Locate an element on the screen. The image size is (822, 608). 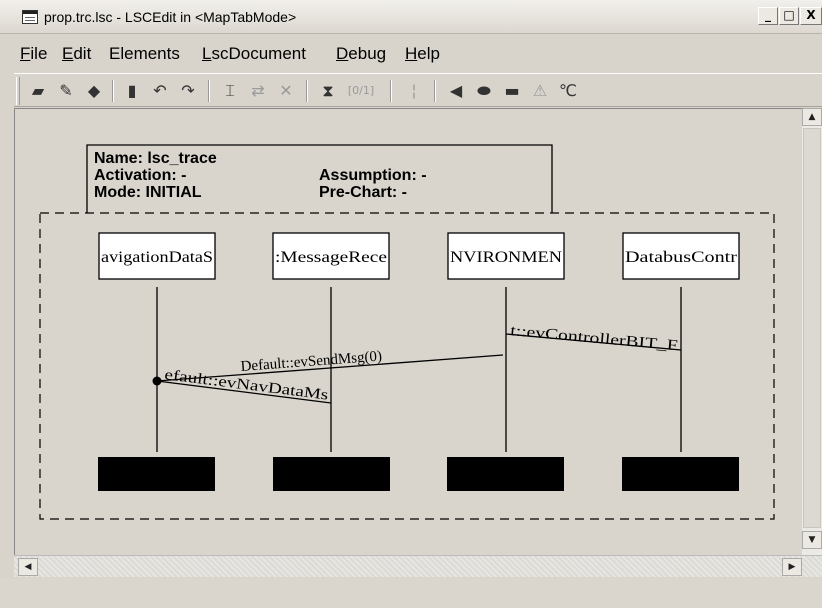
window-title: prop.trc.lsc - LSCEdit in <MapTabMode> is located at coordinates (170, 17).